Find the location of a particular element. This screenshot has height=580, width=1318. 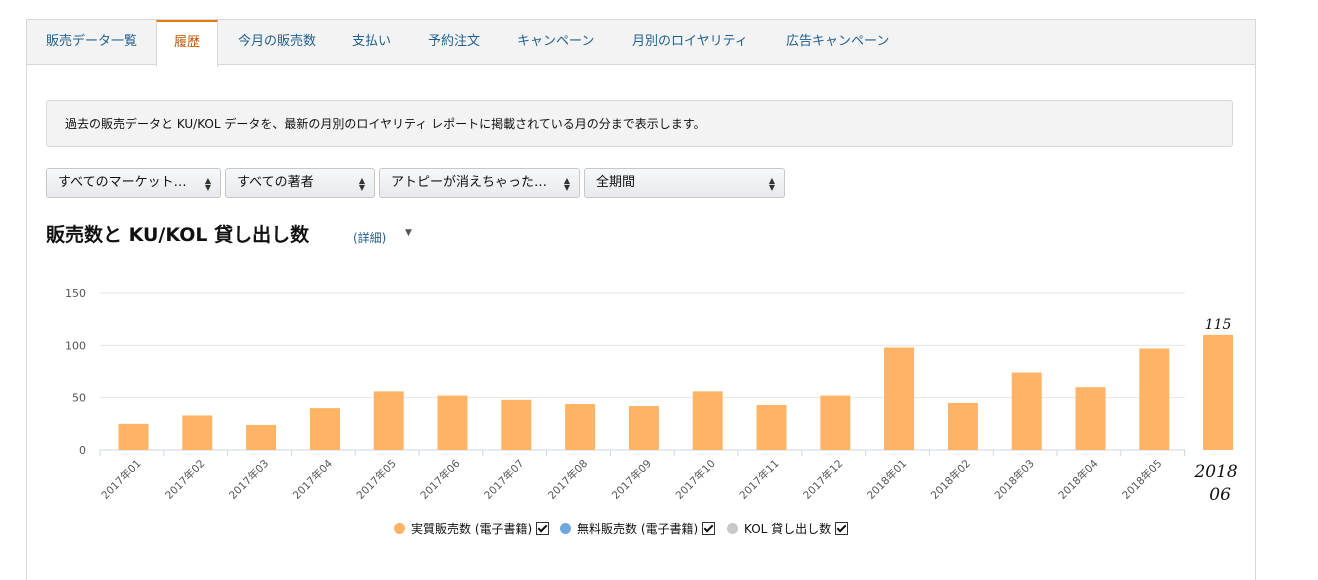

x-tick-label: 2017年06 is located at coordinates (440, 479).